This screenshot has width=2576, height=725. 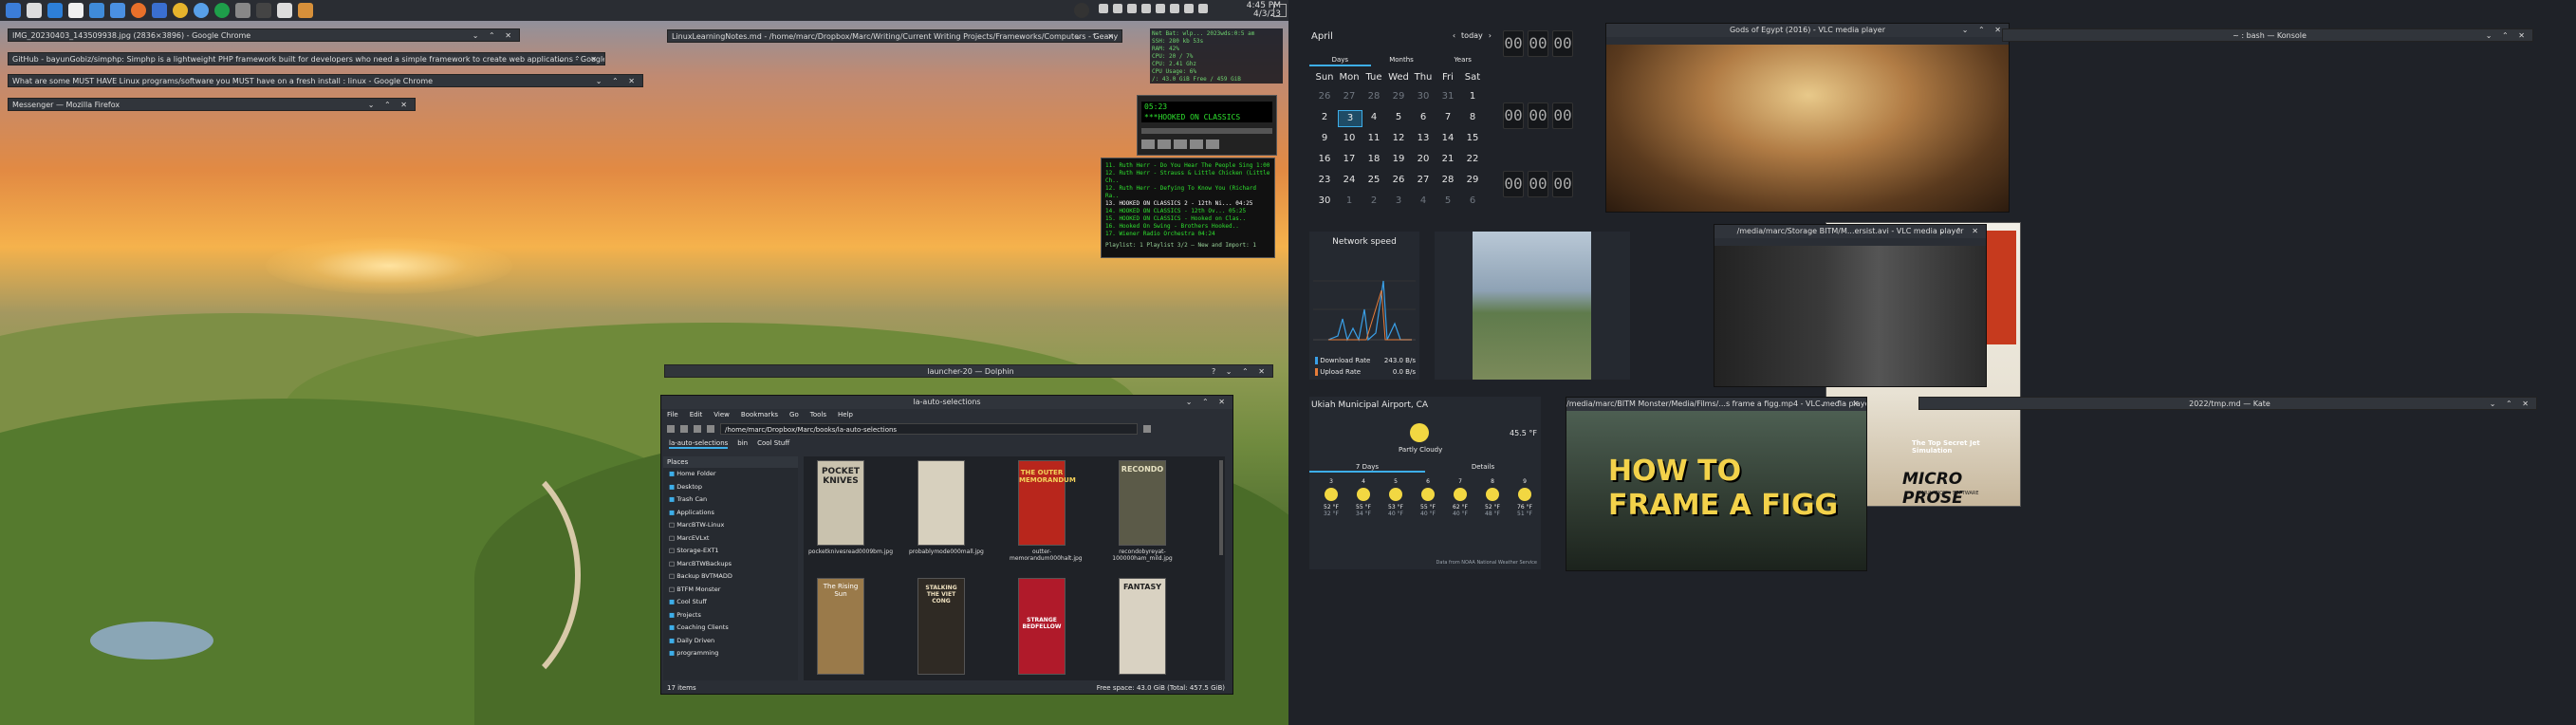 I want to click on calendar-day: 11, so click(x=1373, y=138).